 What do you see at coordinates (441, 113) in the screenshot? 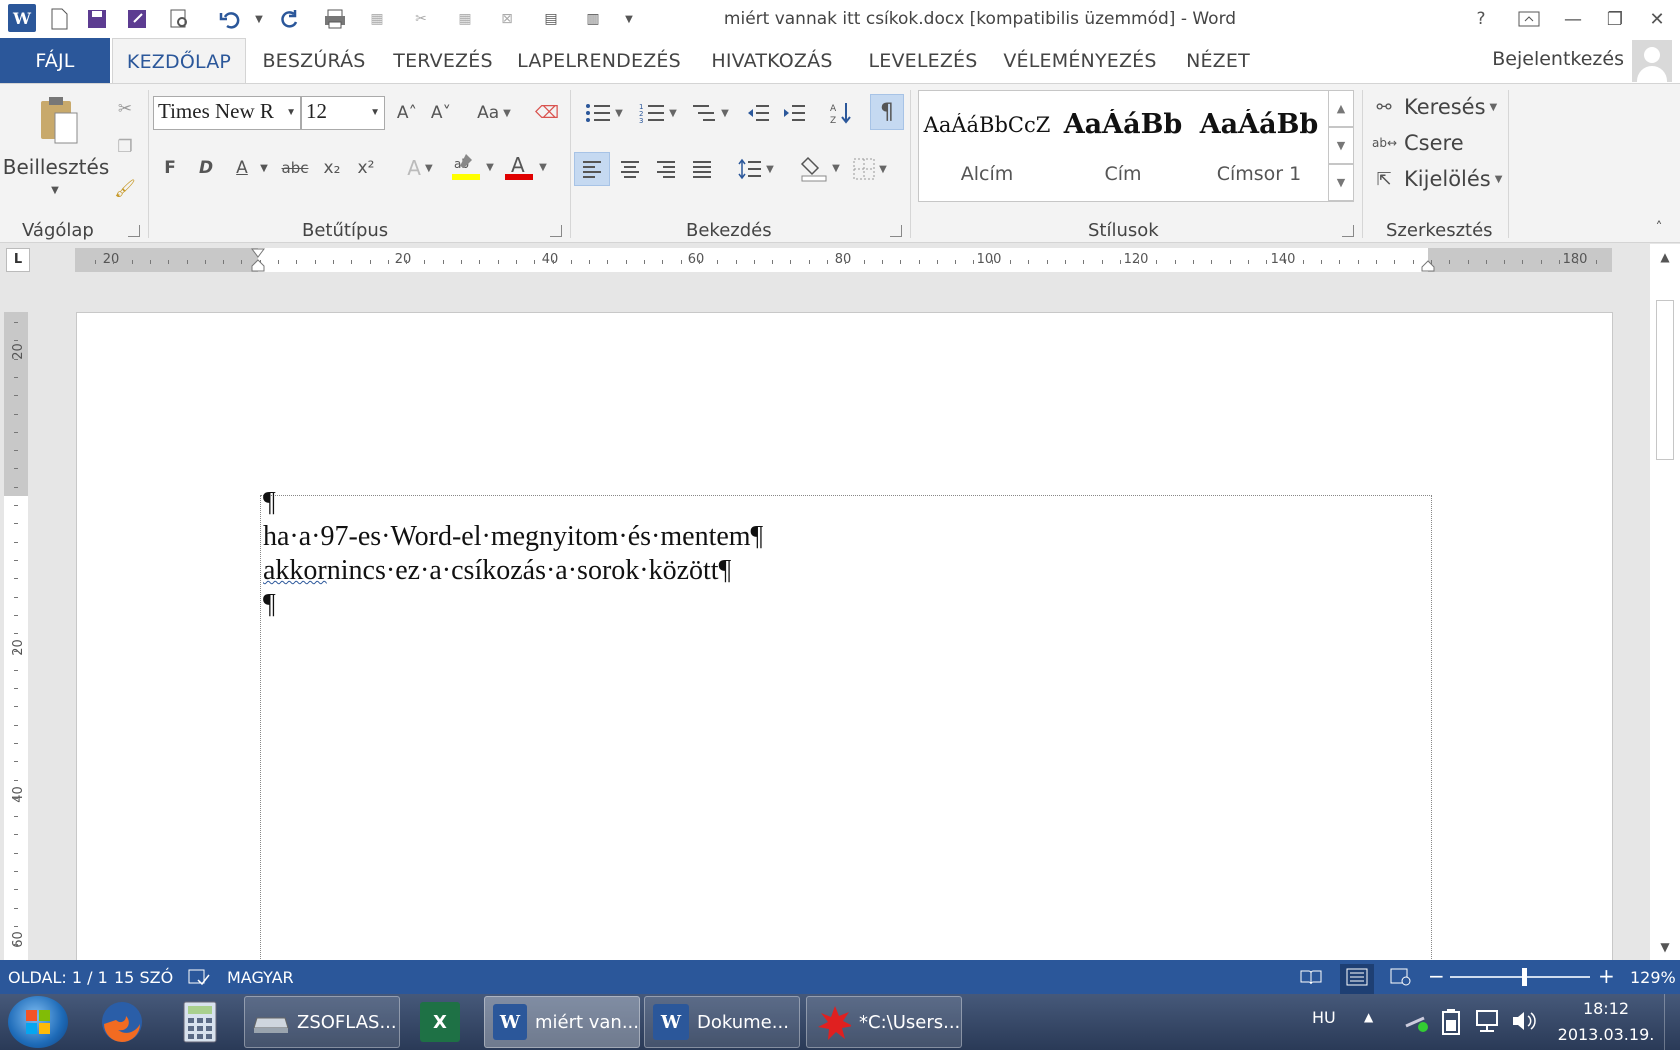
I see `shrink-font-button: A˅` at bounding box center [441, 113].